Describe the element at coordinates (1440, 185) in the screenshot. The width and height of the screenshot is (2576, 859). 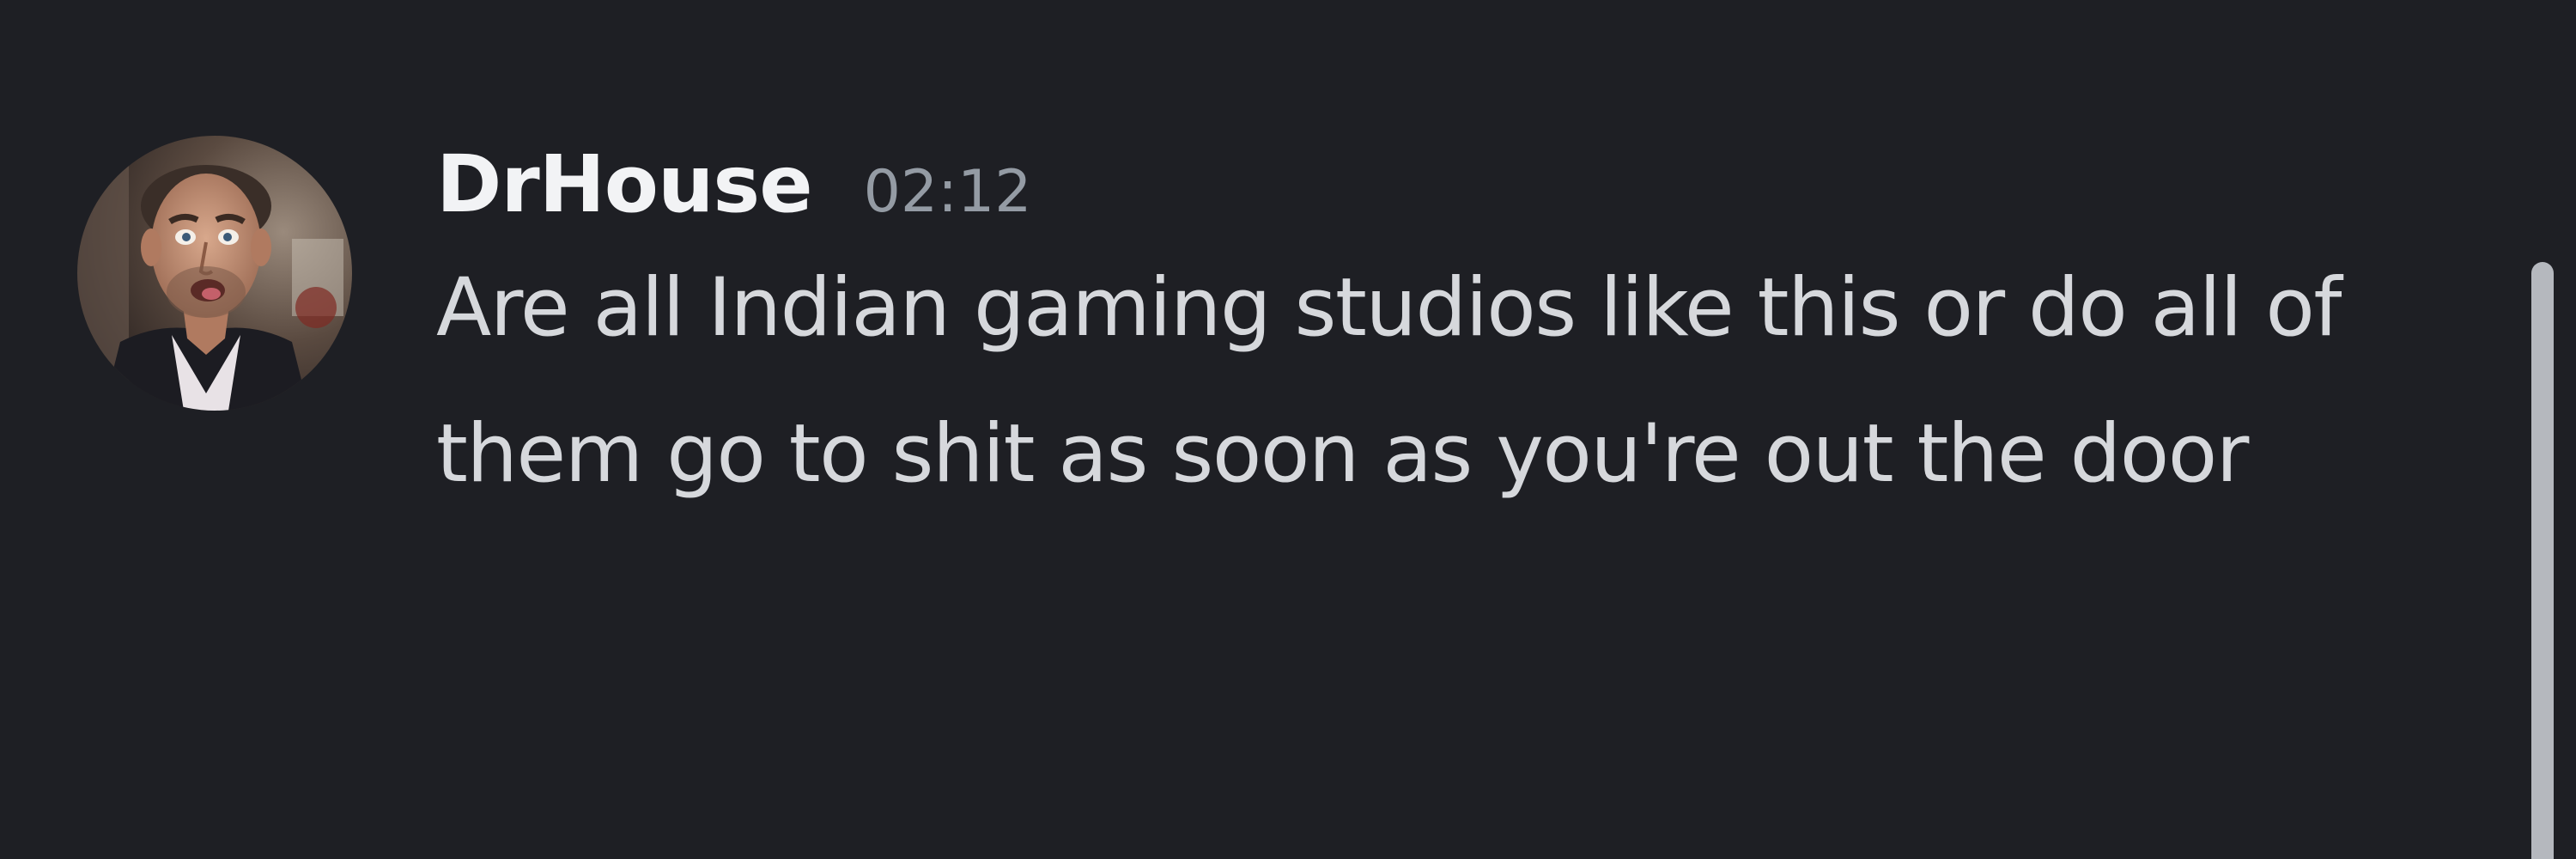
I see `message-header: DrHouse 02:12` at that location.